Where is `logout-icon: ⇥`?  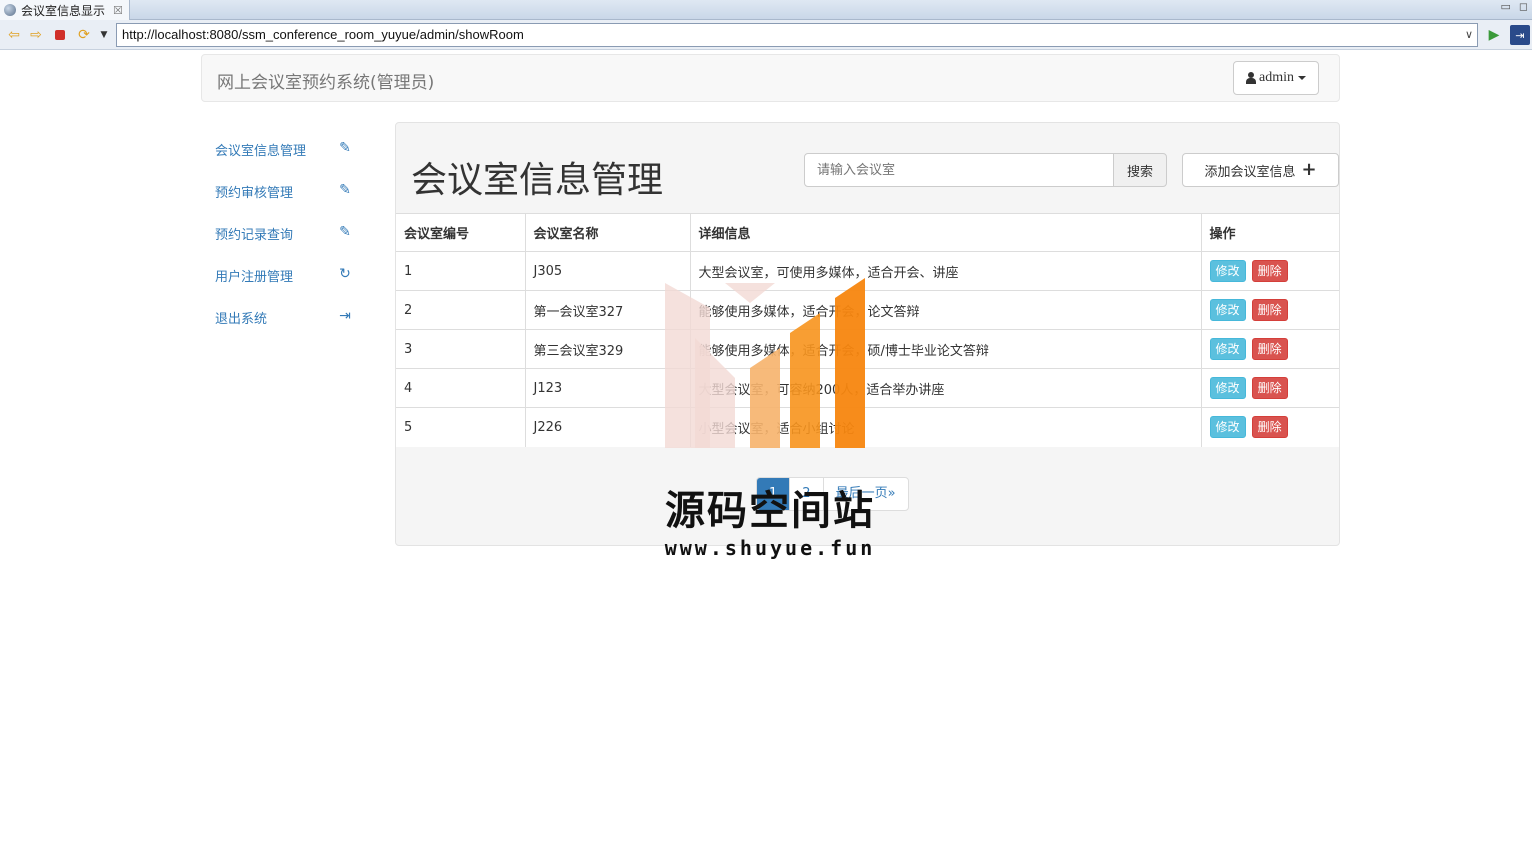
logout-icon: ⇥ is located at coordinates (345, 316).